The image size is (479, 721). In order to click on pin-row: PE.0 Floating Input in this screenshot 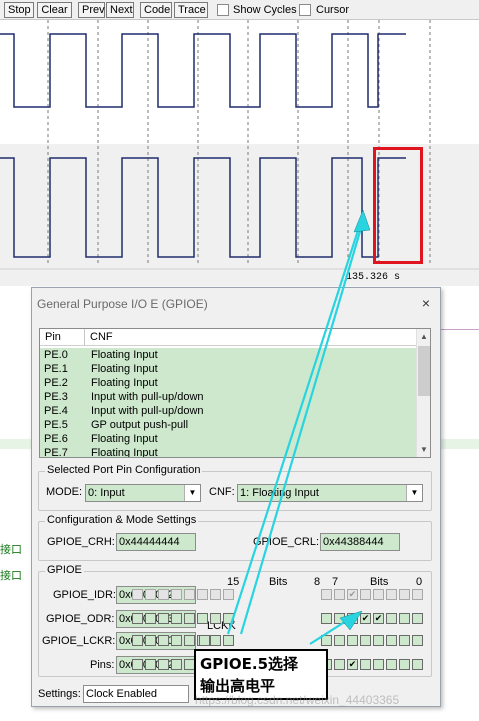, I will do `click(228, 355)`.